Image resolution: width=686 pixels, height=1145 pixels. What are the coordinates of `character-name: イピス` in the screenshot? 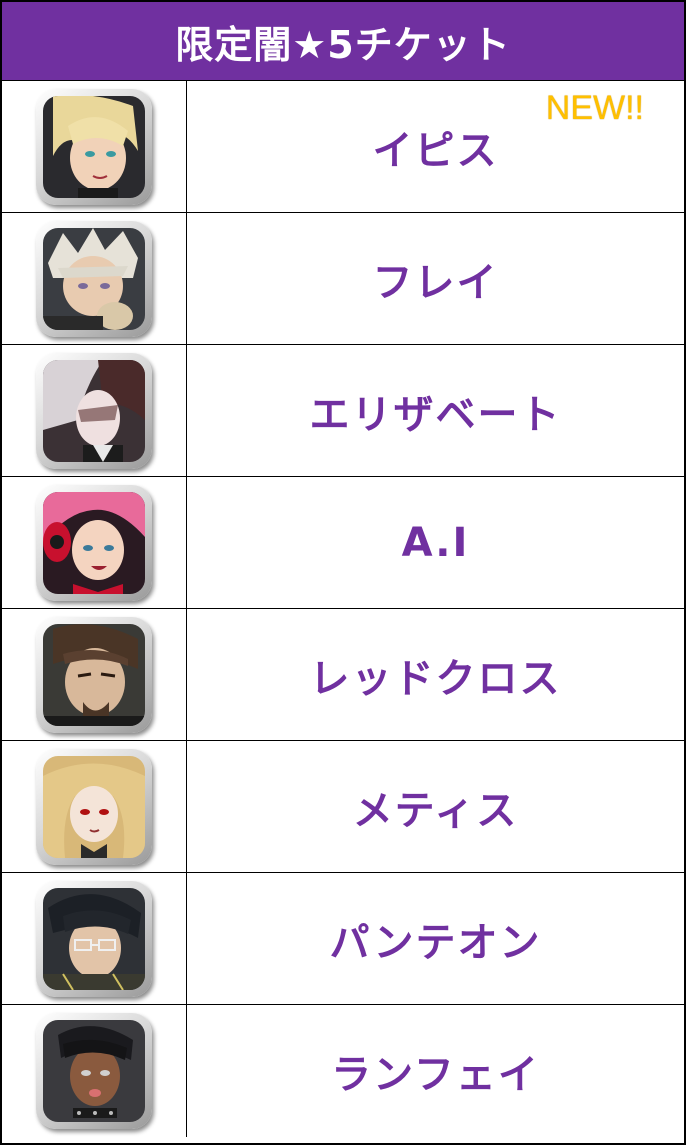 It's located at (435, 150).